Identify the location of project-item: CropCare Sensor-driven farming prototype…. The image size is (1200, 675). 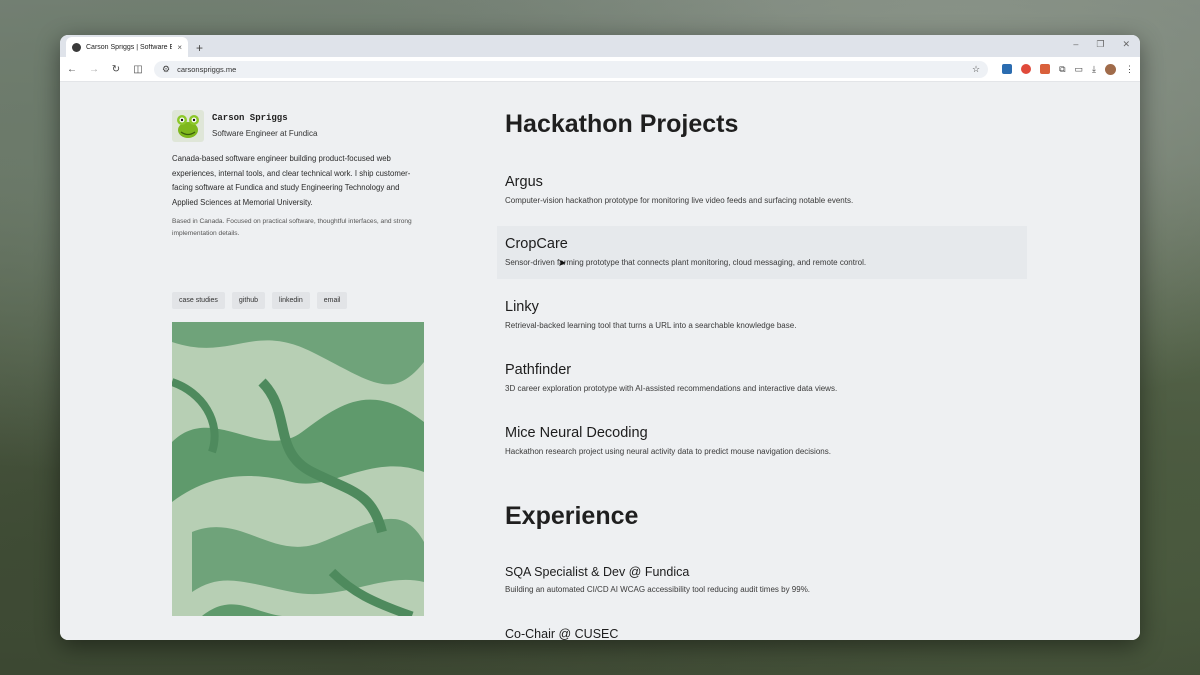
(762, 252).